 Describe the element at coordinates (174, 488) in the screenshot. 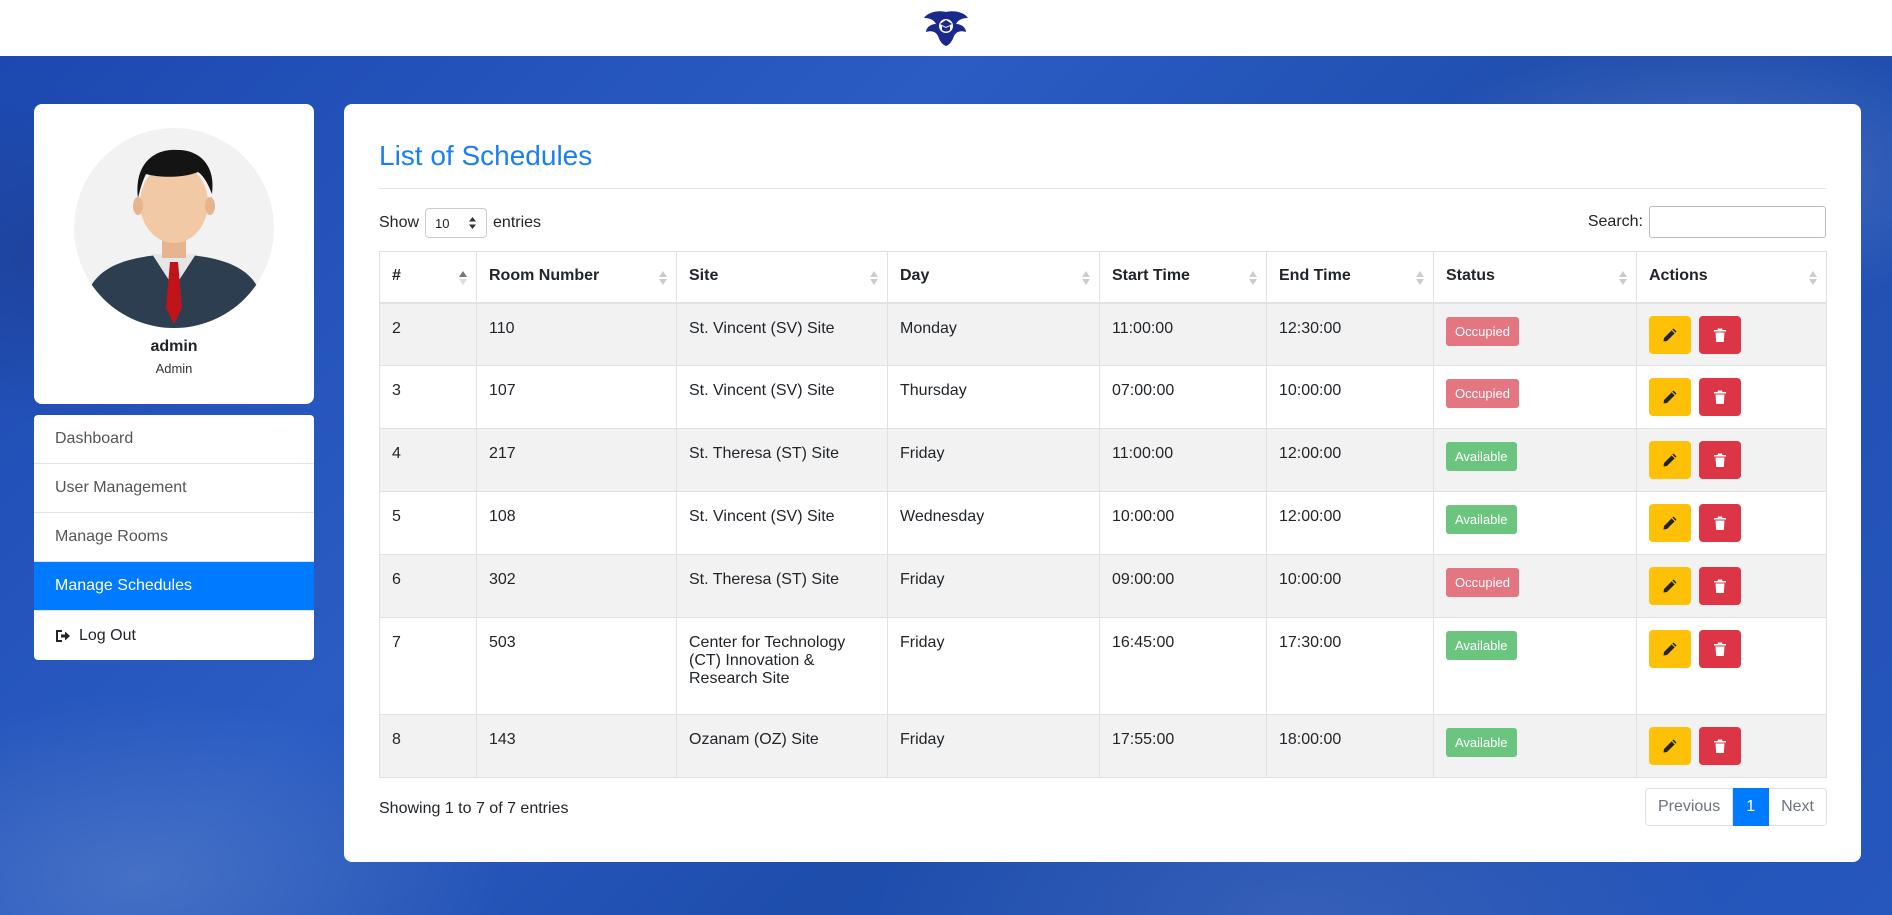

I see `sidebar-item-user-management: User Management` at that location.